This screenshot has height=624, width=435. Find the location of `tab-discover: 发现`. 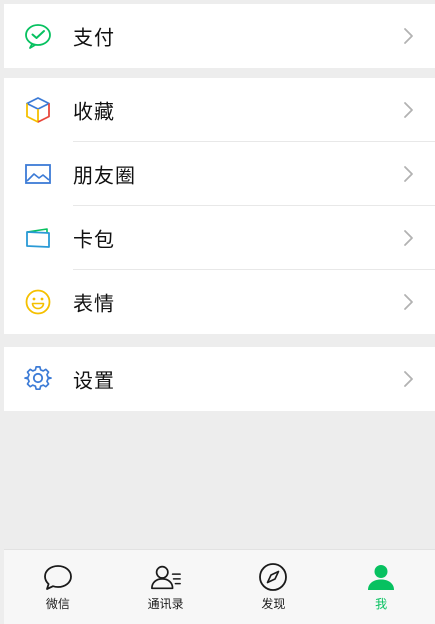

tab-discover: 发现 is located at coordinates (274, 587).